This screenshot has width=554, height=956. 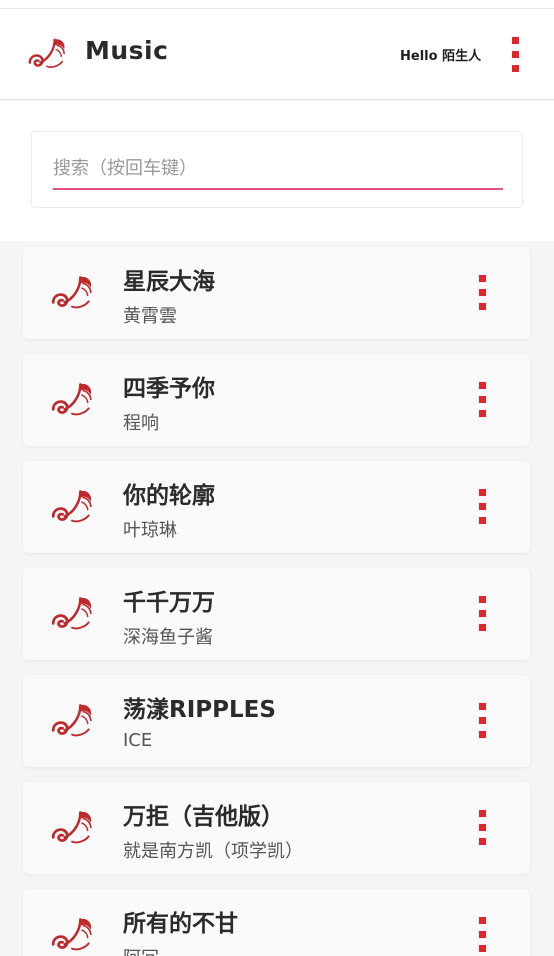 I want to click on song-title: 四季予你, so click(x=169, y=389).